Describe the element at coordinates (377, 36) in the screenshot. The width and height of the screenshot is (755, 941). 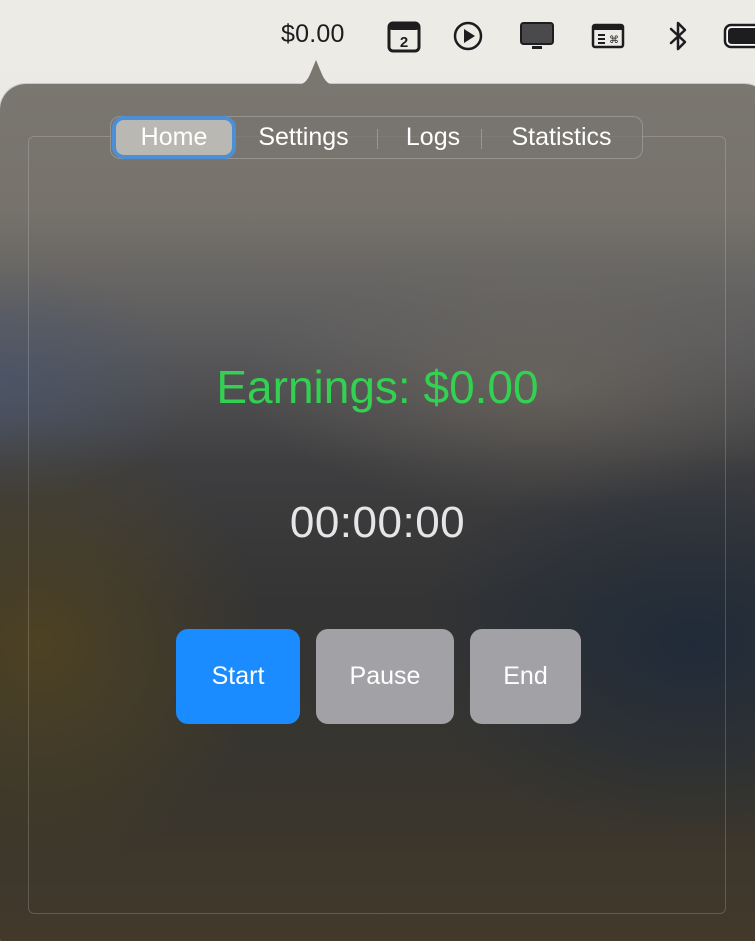
I see `menu-bar: $0.00 2 ⌘` at that location.